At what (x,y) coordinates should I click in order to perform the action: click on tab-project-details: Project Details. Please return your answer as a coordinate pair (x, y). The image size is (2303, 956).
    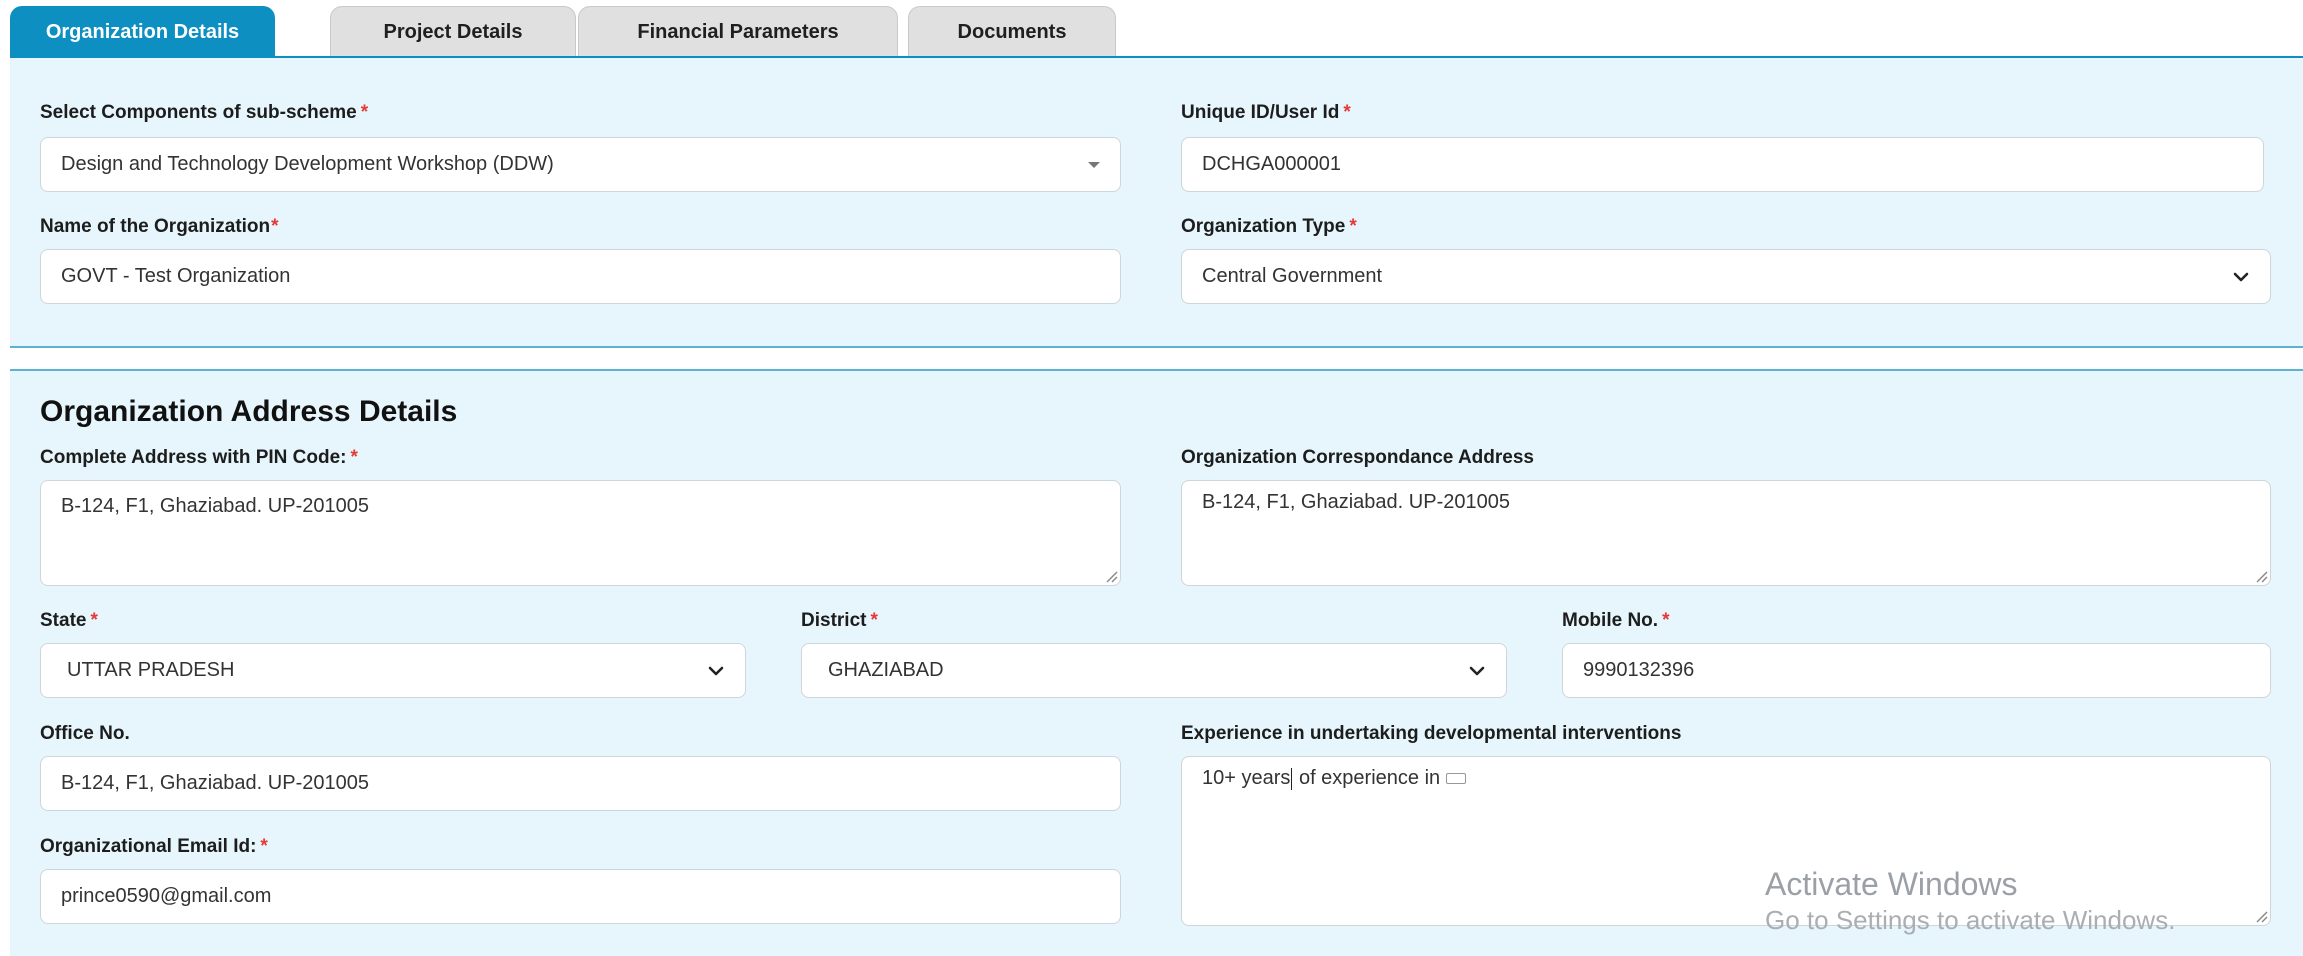
    Looking at the image, I should click on (453, 31).